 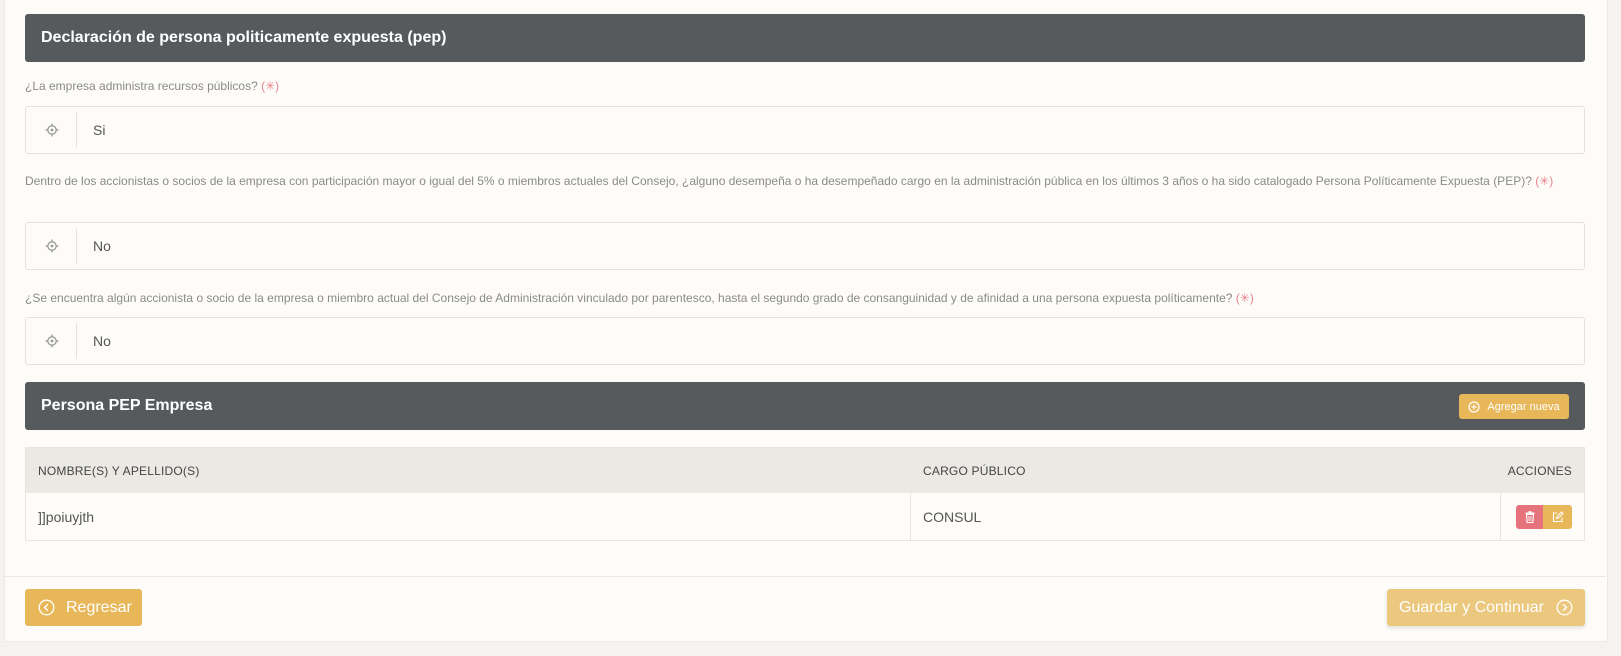 What do you see at coordinates (805, 341) in the screenshot?
I see `question-3-field: No` at bounding box center [805, 341].